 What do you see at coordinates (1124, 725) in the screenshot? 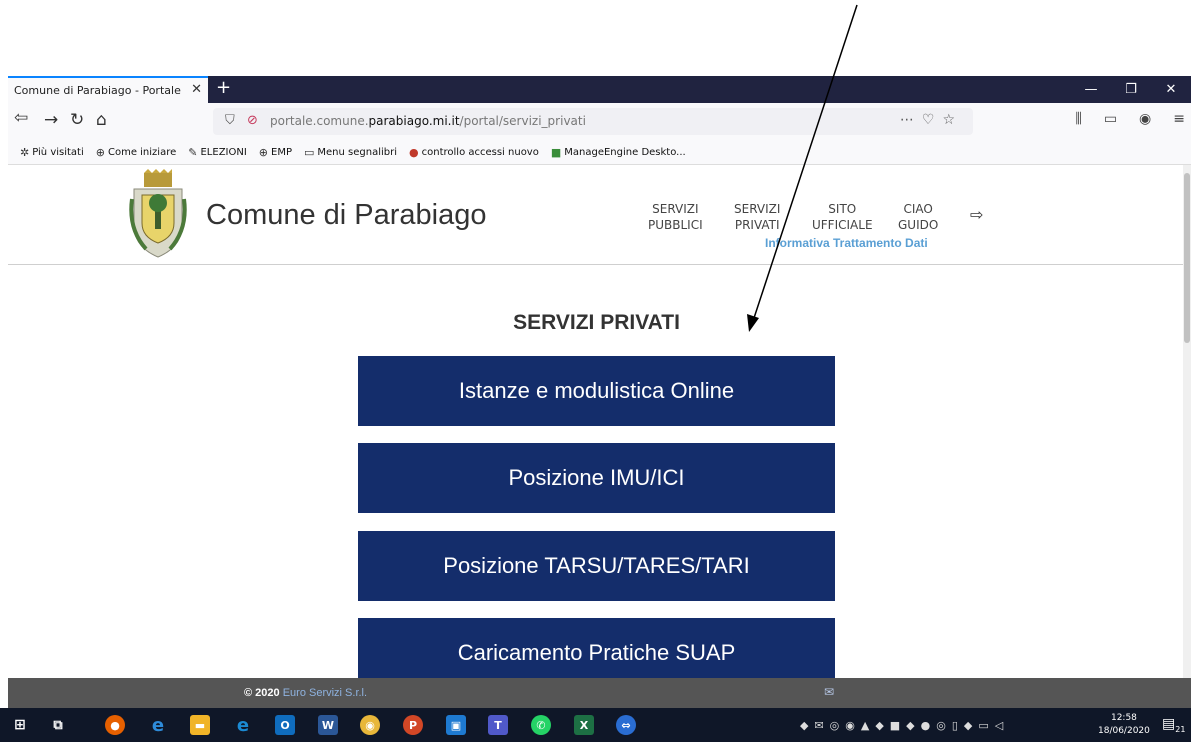
I see `taskbar-clock: 12:58 18/06/2020` at bounding box center [1124, 725].